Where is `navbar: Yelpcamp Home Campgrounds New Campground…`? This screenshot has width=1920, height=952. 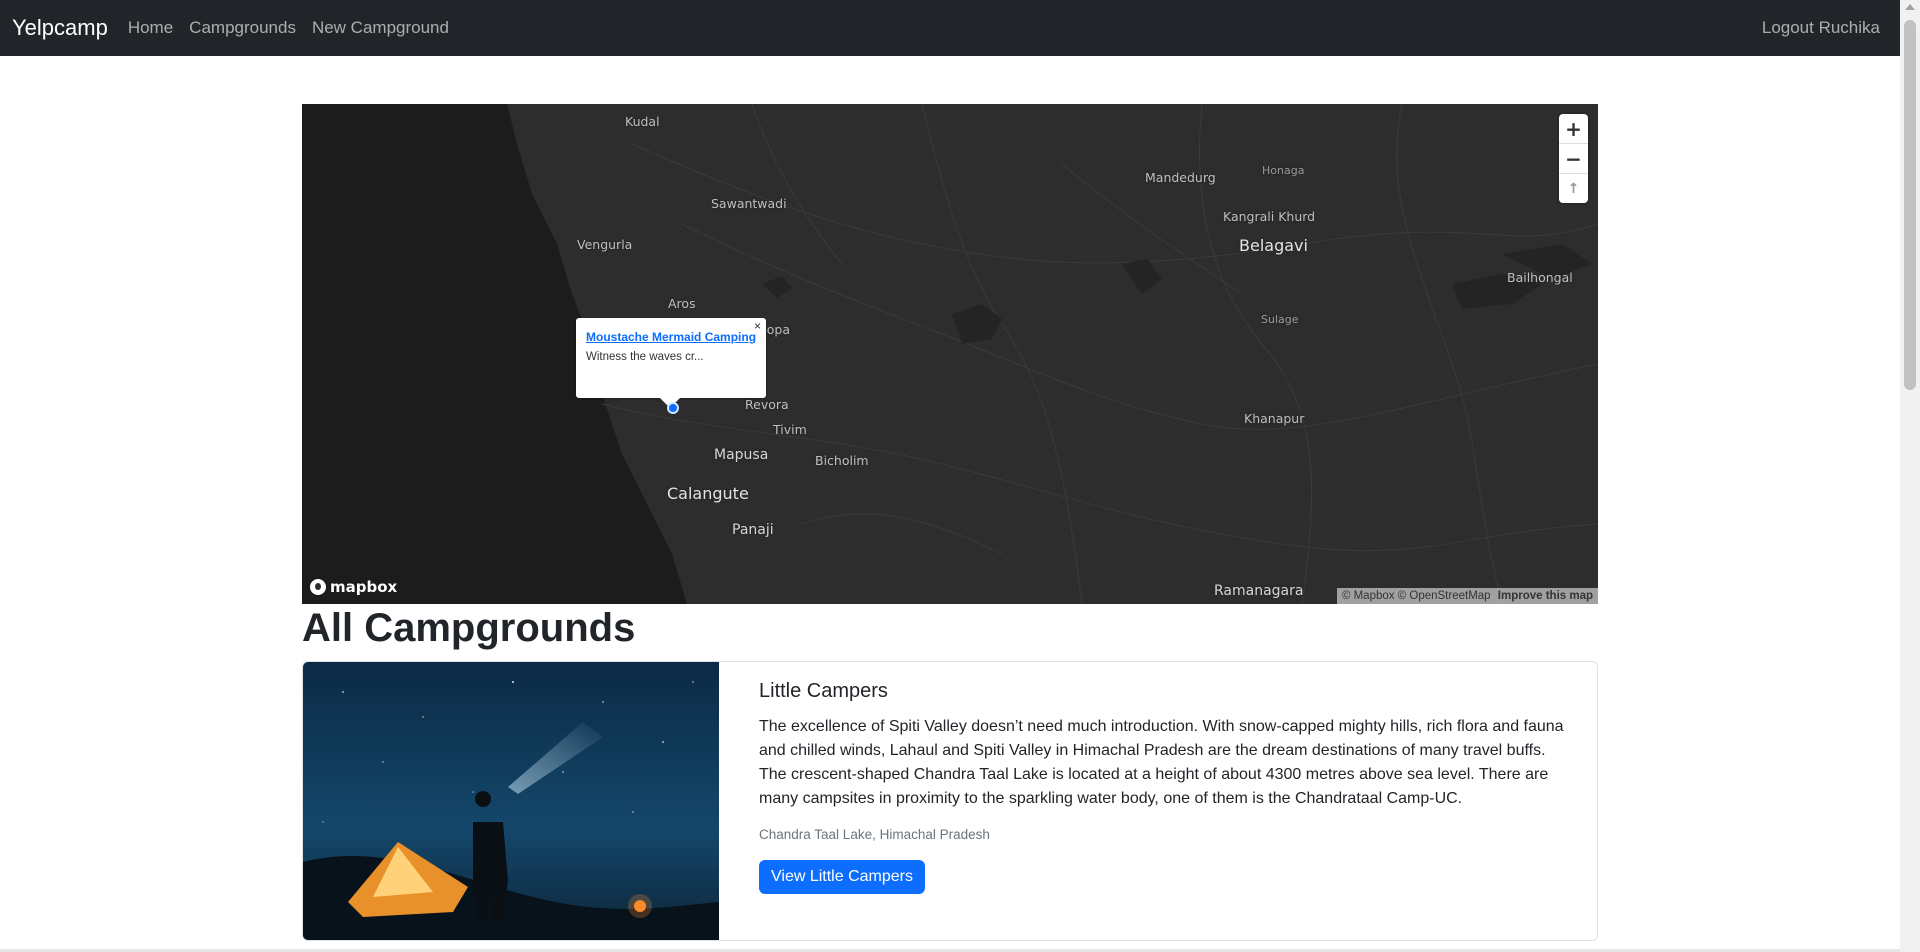 navbar: Yelpcamp Home Campgrounds New Campground… is located at coordinates (950, 28).